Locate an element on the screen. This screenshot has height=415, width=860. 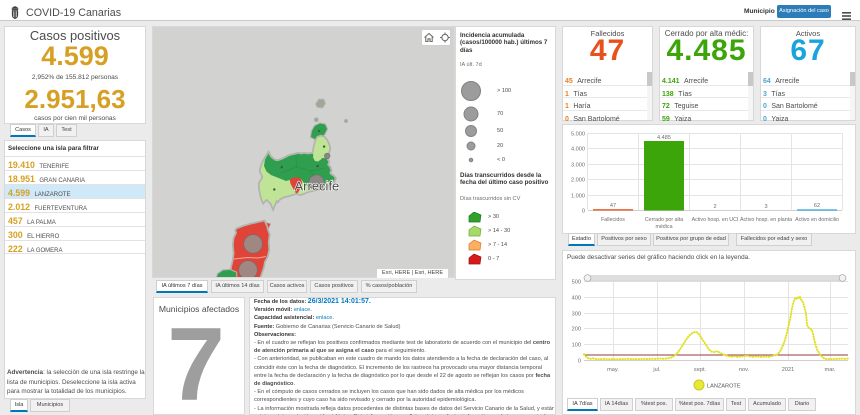
svg-text: 3.000 is located at coordinates (578, 166).